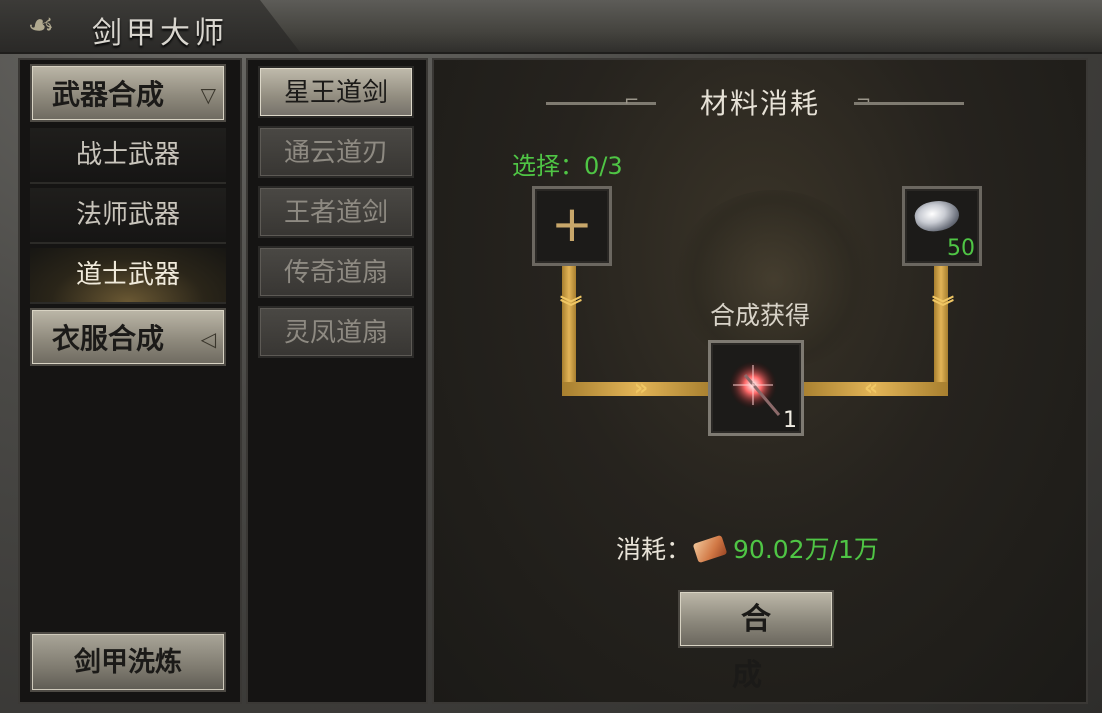 The height and width of the screenshot is (713, 1102). I want to click on weapon-item-2: 通云道刃, so click(336, 152).